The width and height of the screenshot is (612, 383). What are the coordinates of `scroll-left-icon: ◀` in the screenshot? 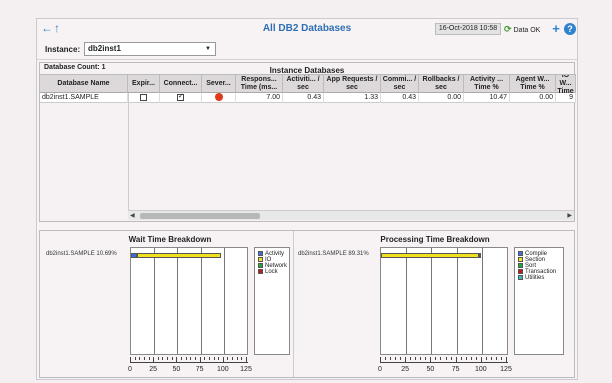 It's located at (132, 216).